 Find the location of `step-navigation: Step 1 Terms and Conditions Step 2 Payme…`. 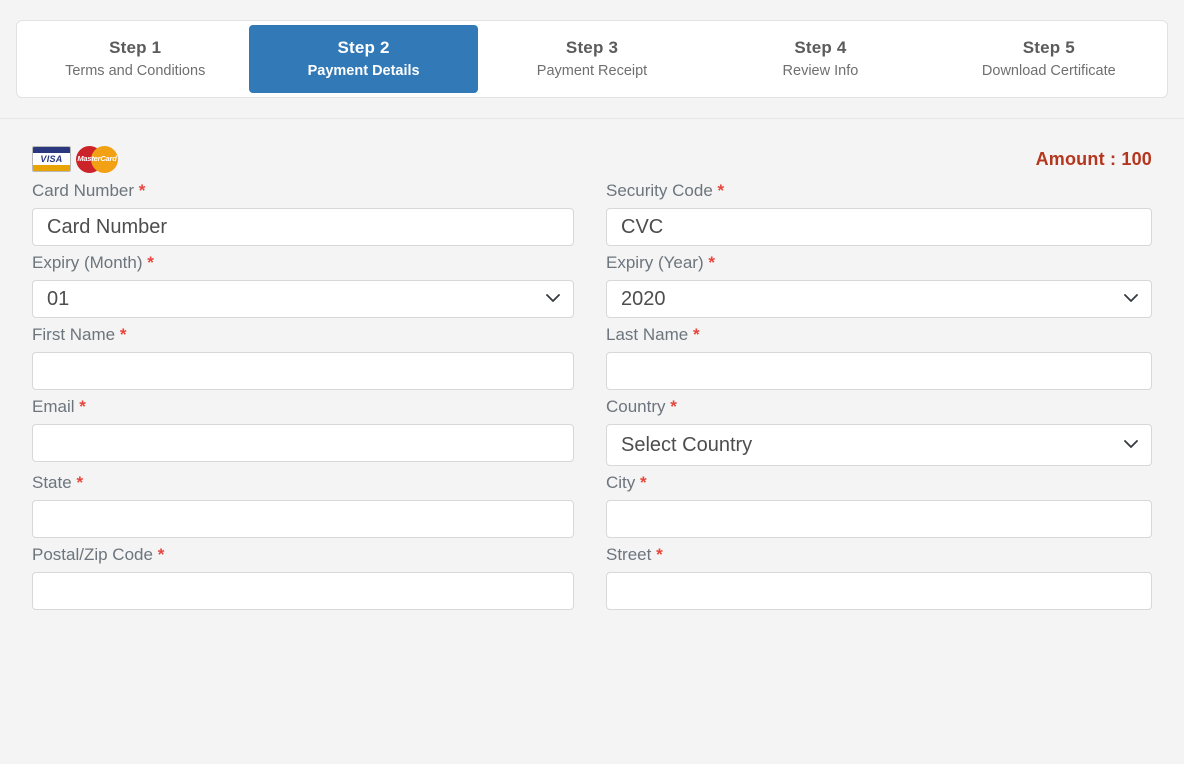

step-navigation: Step 1 Terms and Conditions Step 2 Payme… is located at coordinates (592, 59).